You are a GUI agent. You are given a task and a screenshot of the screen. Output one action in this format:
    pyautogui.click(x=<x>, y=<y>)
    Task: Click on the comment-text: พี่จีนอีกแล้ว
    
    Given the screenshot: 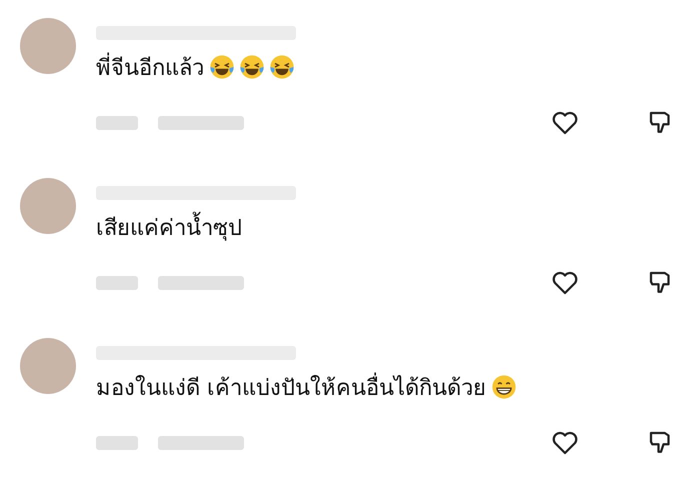 What is the action you would take?
    pyautogui.click(x=150, y=67)
    